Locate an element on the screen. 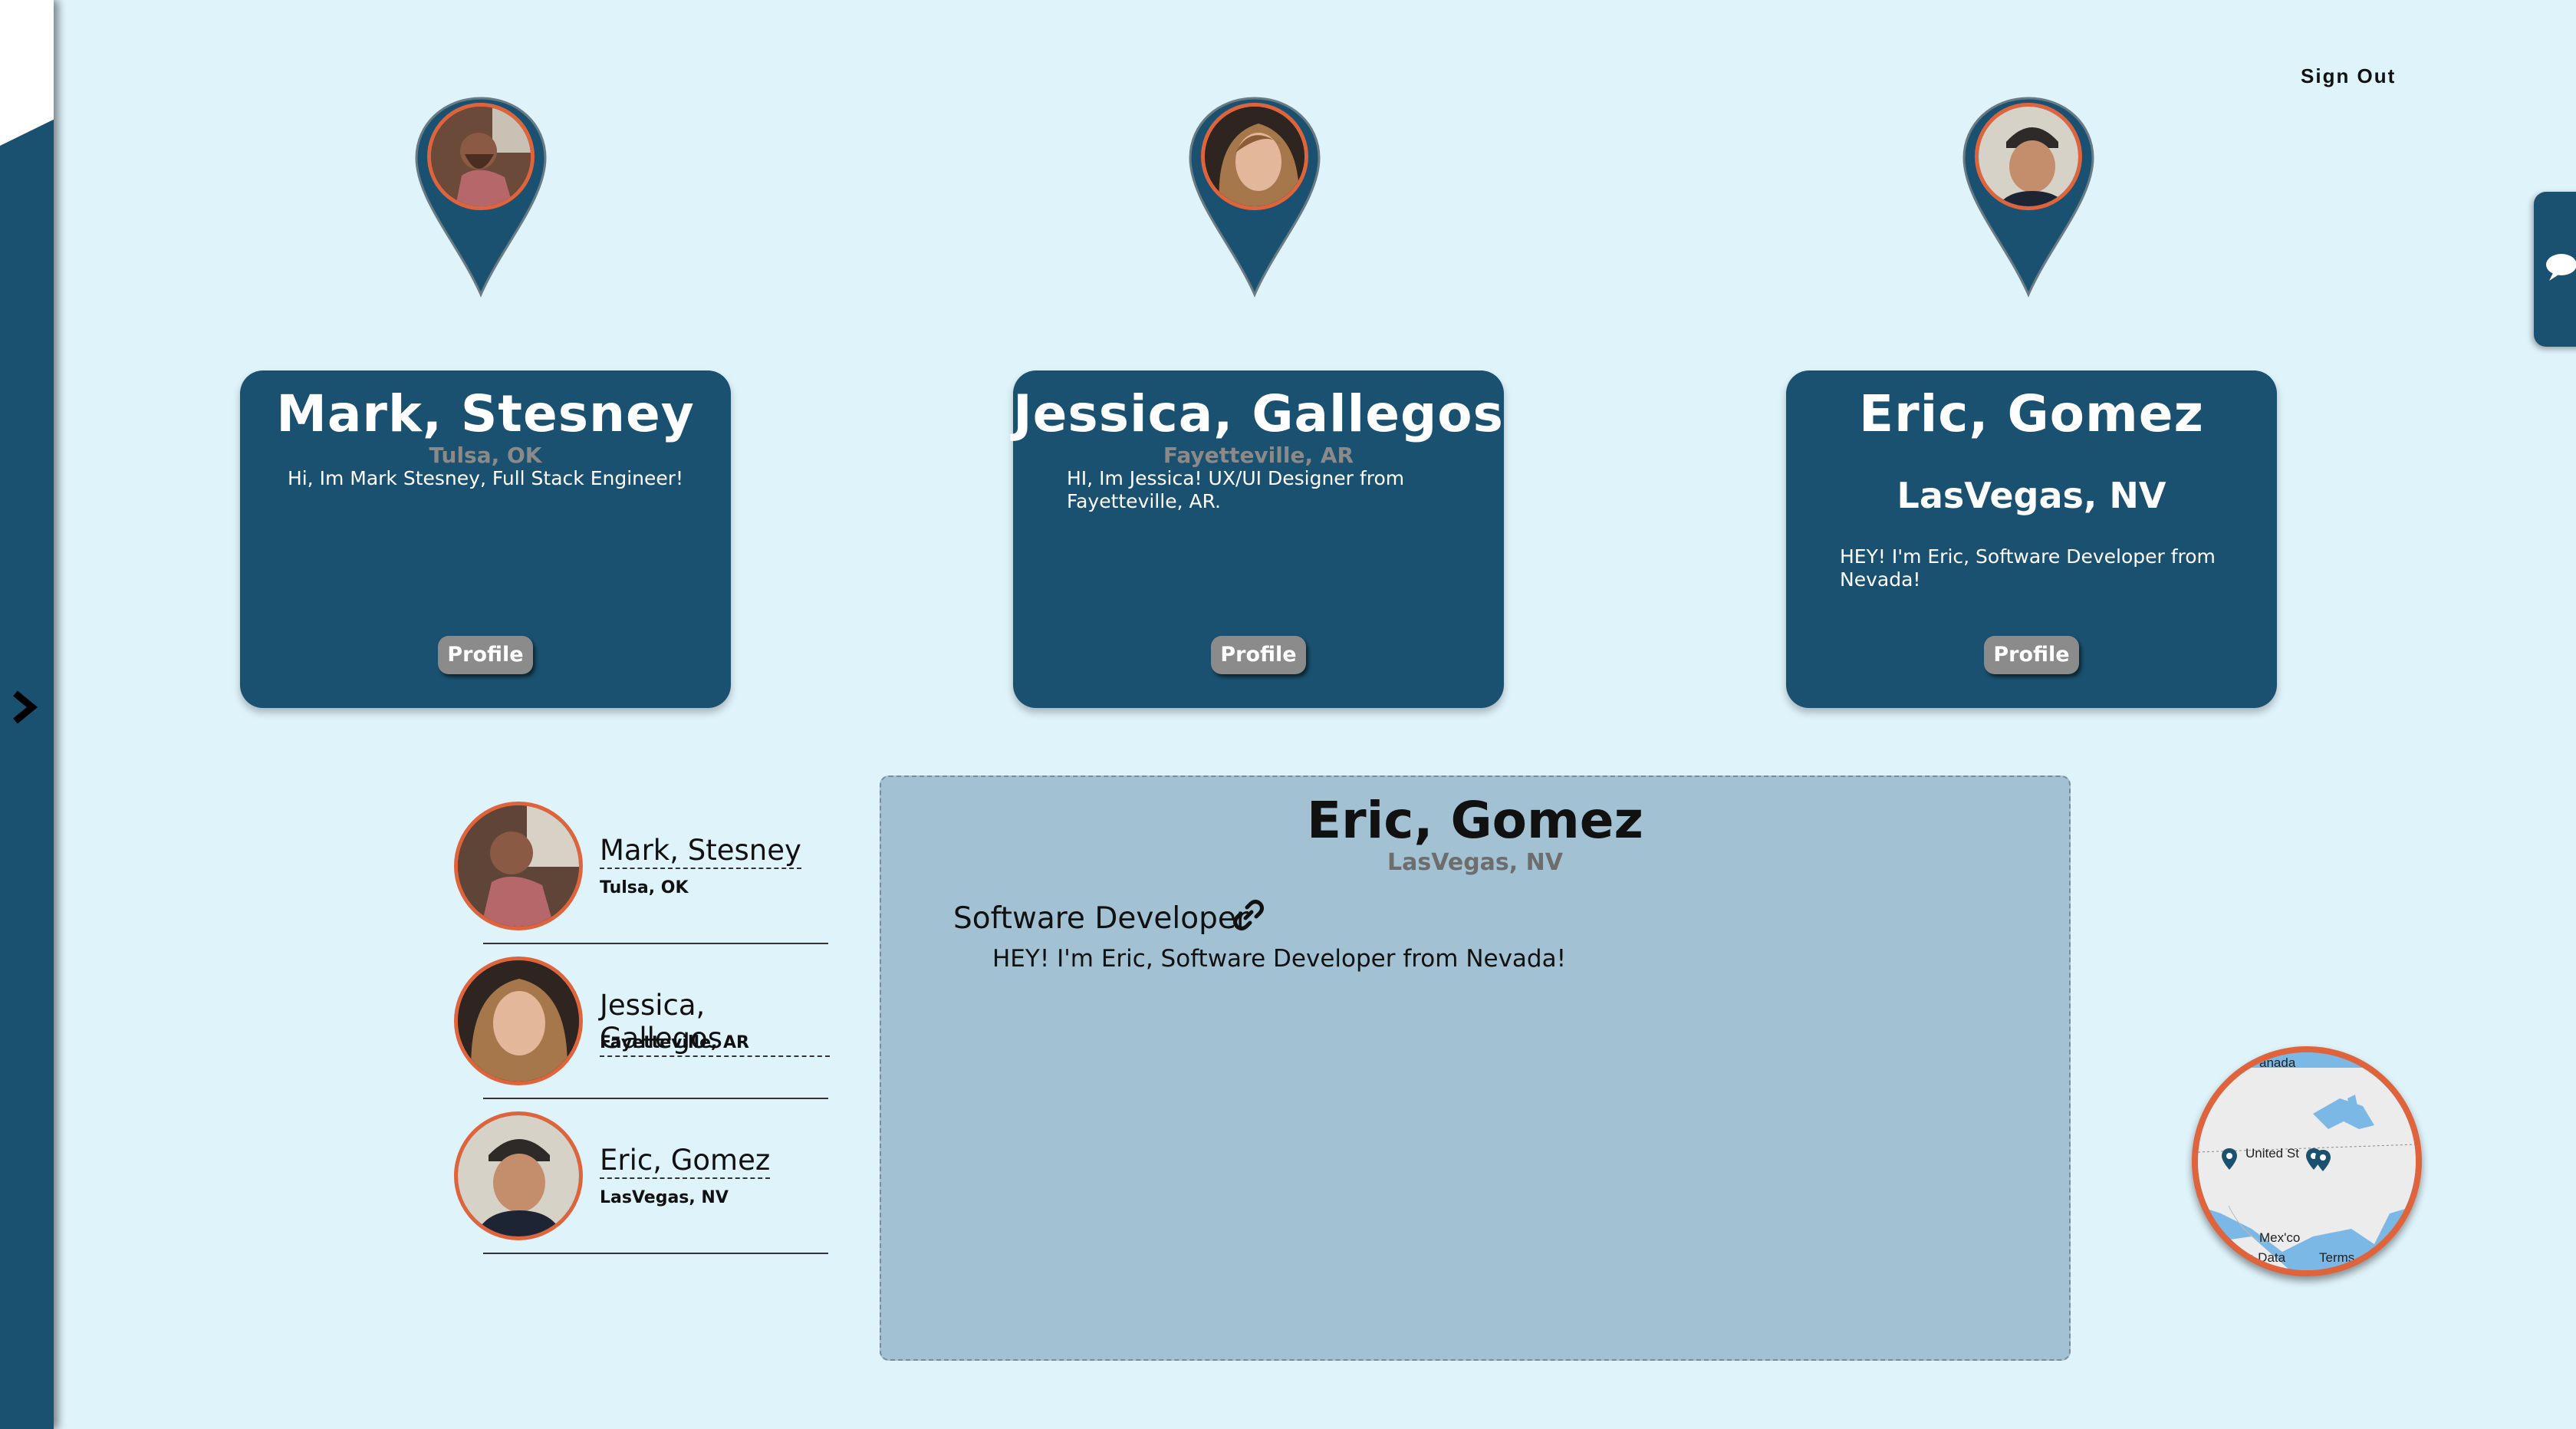 Image resolution: width=2576 pixels, height=1429 pixels. map-pin-jessica is located at coordinates (1253, 195).